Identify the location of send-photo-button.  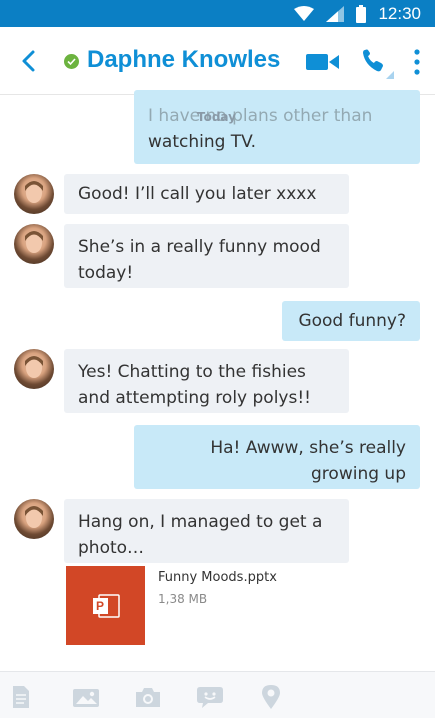
(86, 697).